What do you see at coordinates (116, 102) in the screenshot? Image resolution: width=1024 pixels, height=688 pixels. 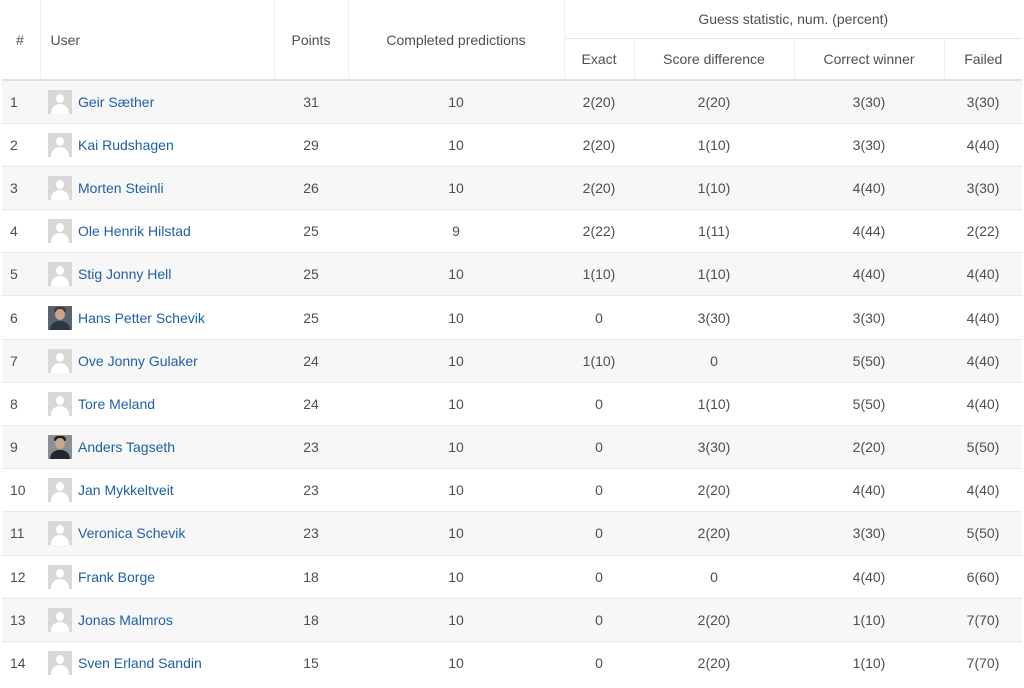 I see `user-link: Geir Sæther` at bounding box center [116, 102].